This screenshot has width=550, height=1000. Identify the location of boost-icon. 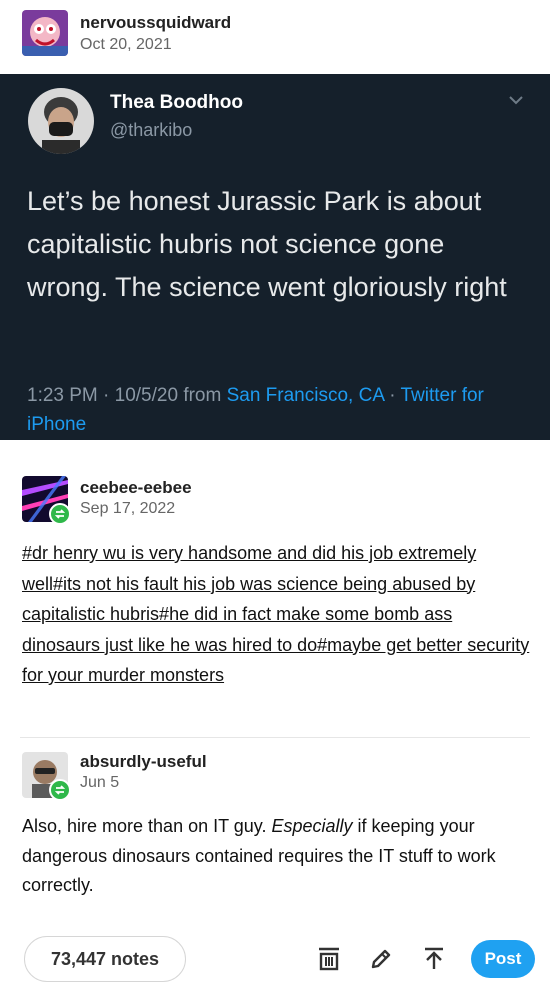
(434, 959).